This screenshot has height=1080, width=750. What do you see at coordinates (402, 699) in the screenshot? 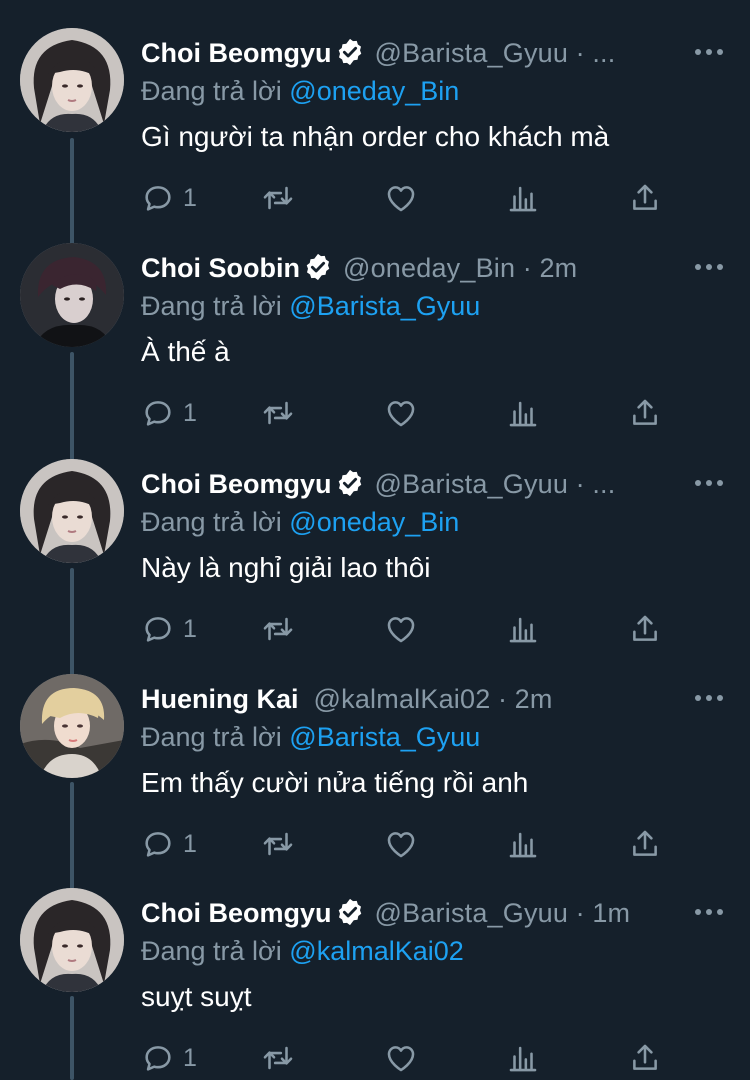
I see `user-handle: @kalmalKai02` at bounding box center [402, 699].